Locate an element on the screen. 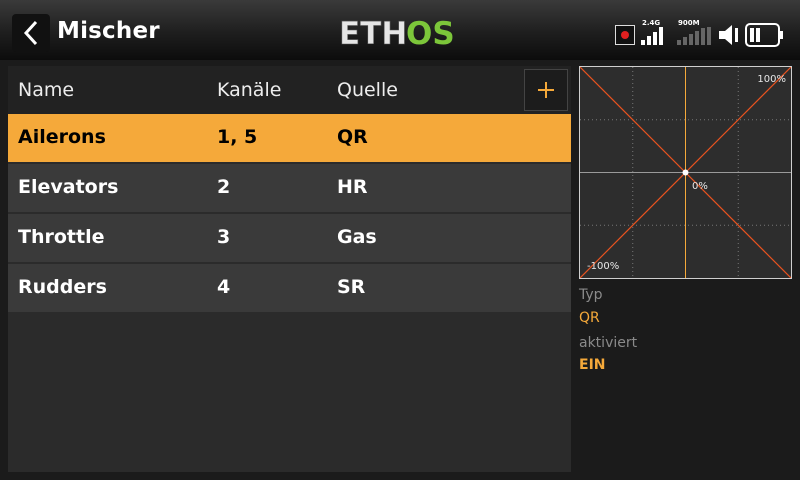 The width and height of the screenshot is (800, 480). signal-900m-icon is located at coordinates (695, 36).